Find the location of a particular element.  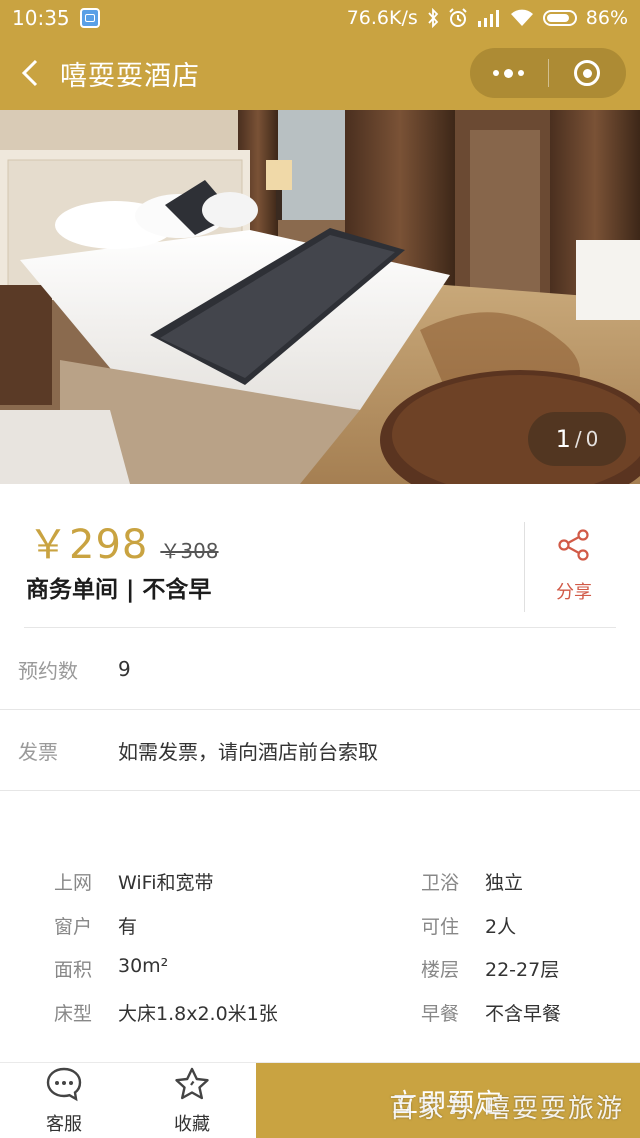

facility-label: 可住 is located at coordinates (440, 926).